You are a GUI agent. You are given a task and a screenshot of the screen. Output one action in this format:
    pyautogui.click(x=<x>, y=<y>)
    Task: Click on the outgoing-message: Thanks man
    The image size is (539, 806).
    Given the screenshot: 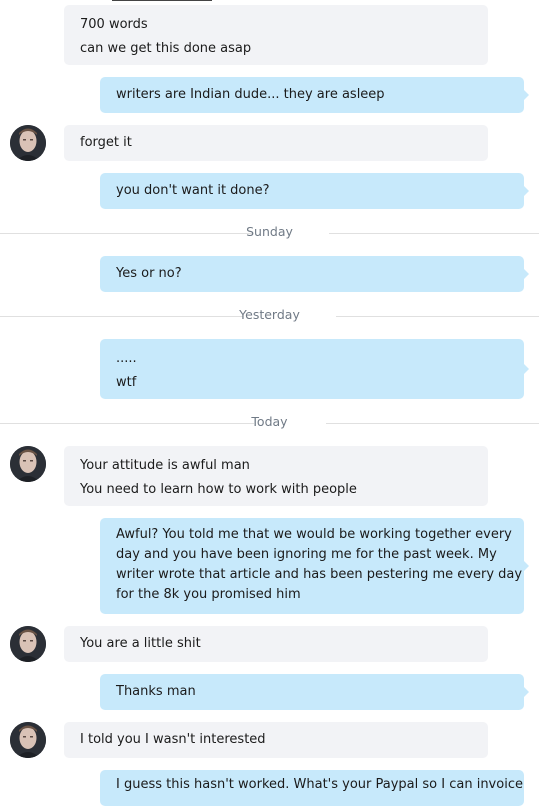 What is the action you would take?
    pyautogui.click(x=314, y=692)
    